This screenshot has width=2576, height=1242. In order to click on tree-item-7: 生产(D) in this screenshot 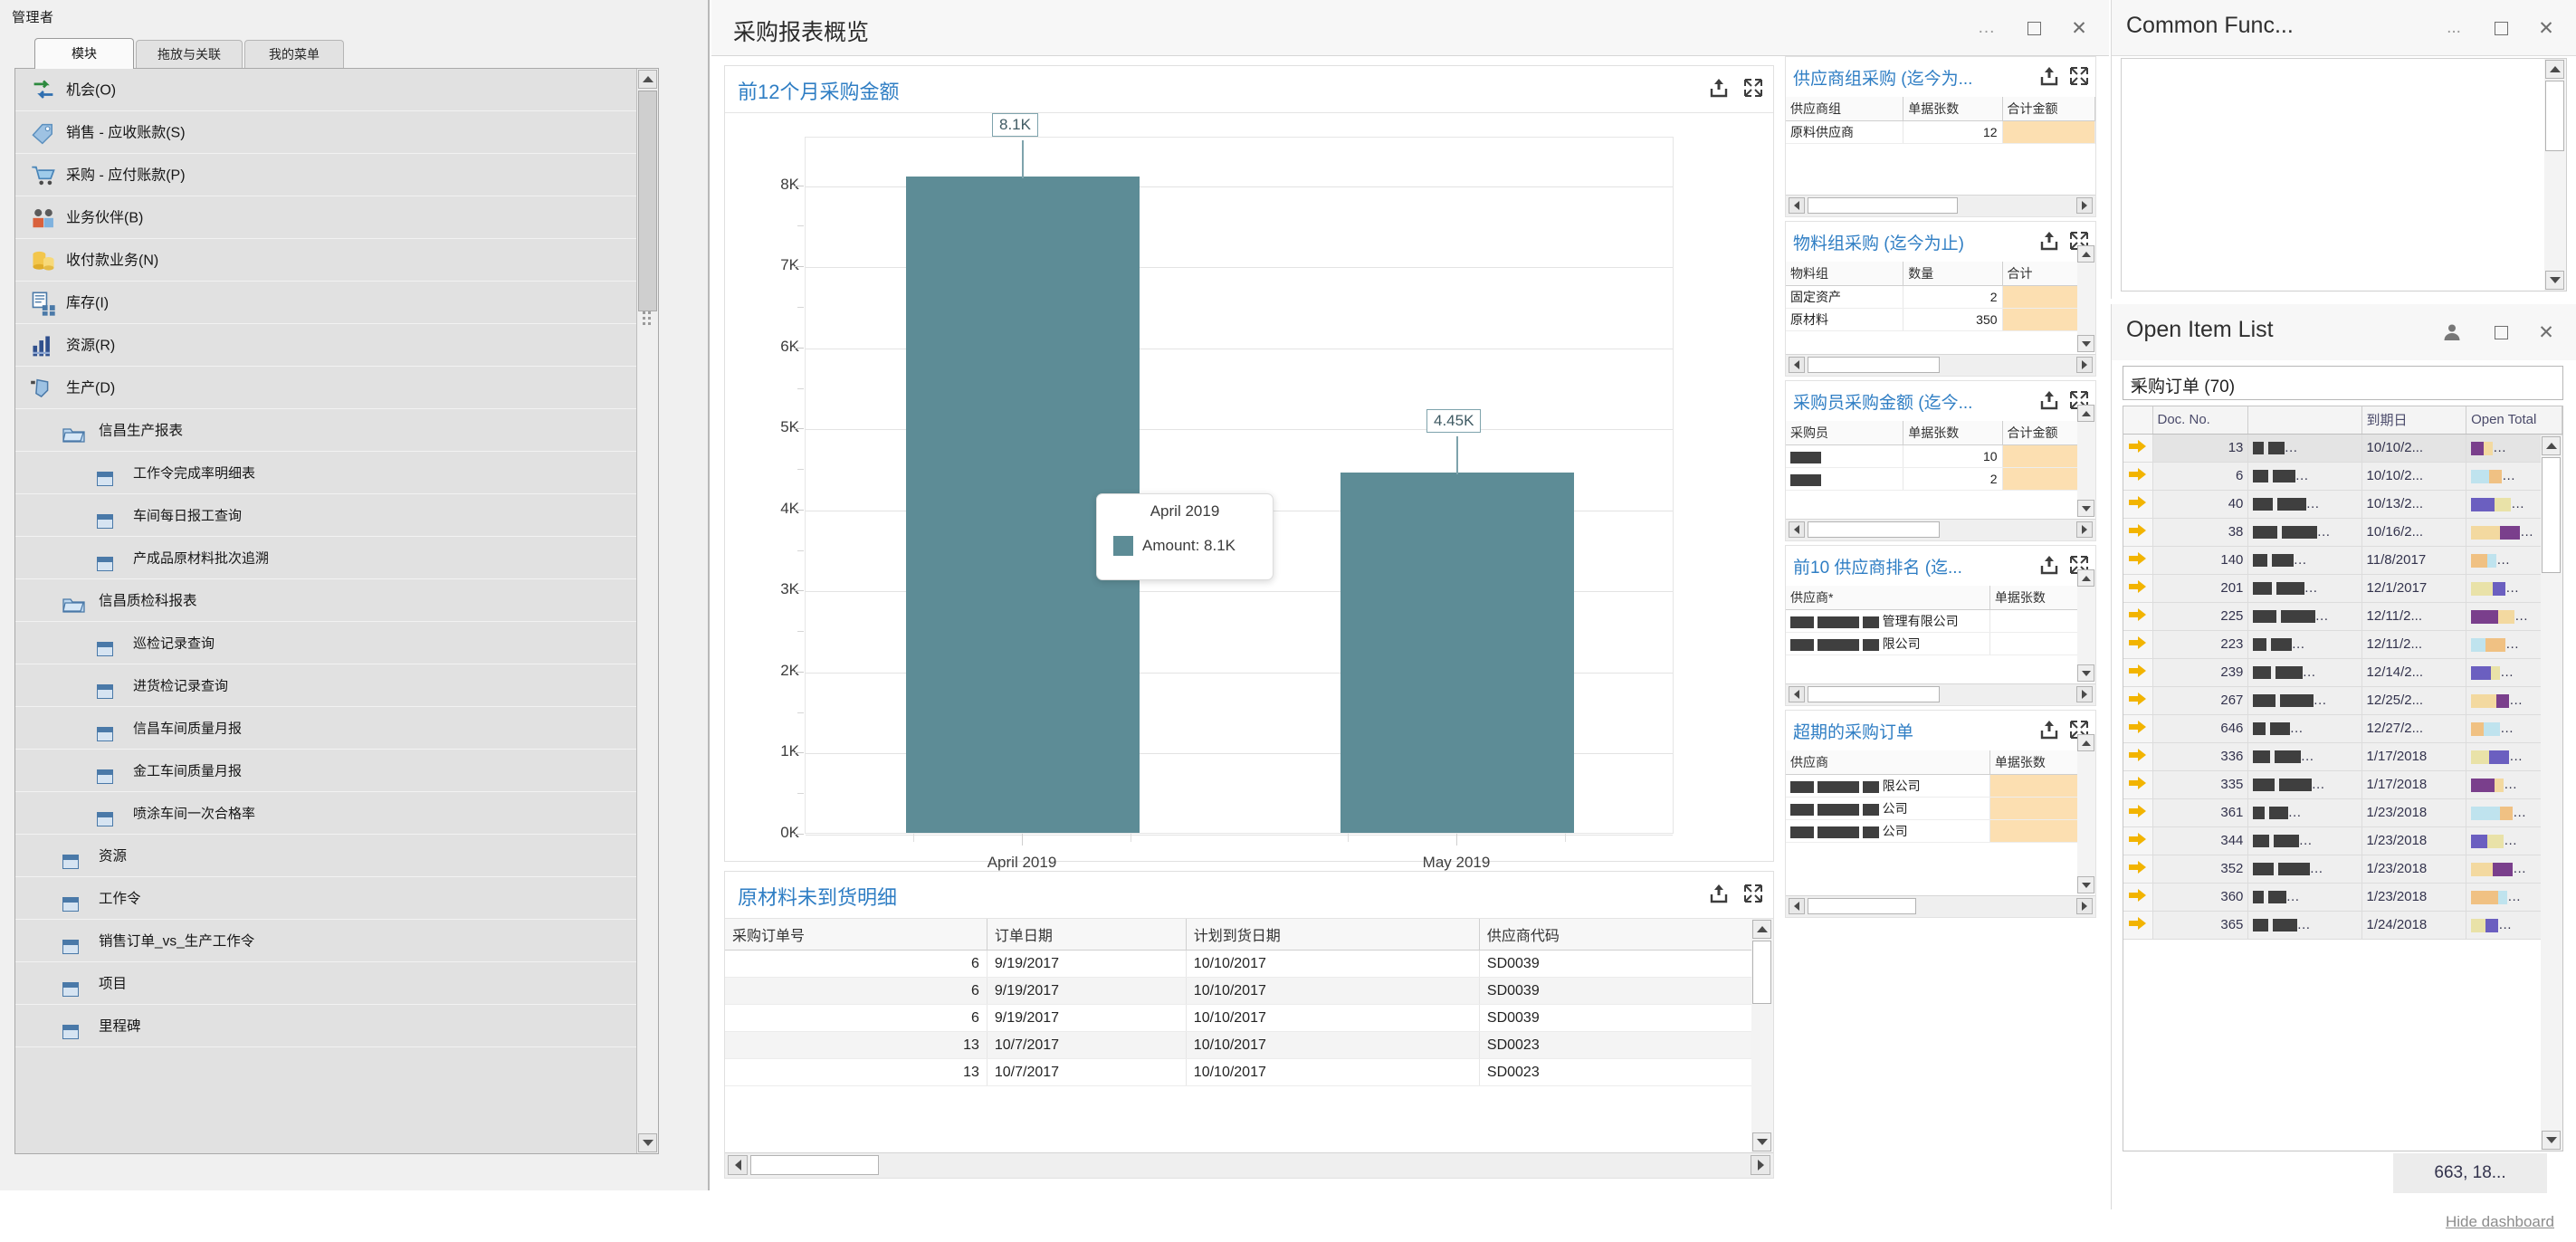, I will do `click(336, 388)`.